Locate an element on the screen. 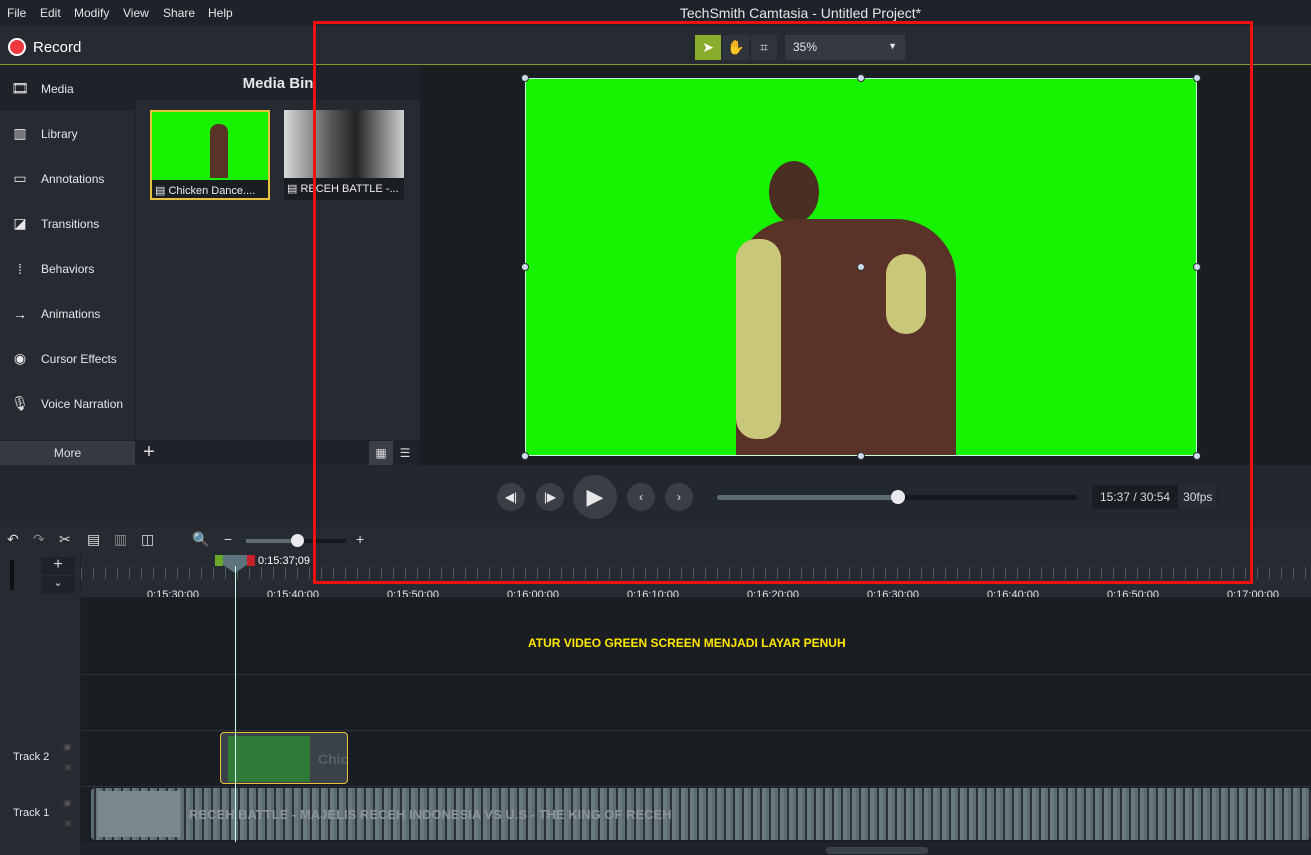 The image size is (1311, 855). microphone-icon: 🎙 is located at coordinates (20, 403).